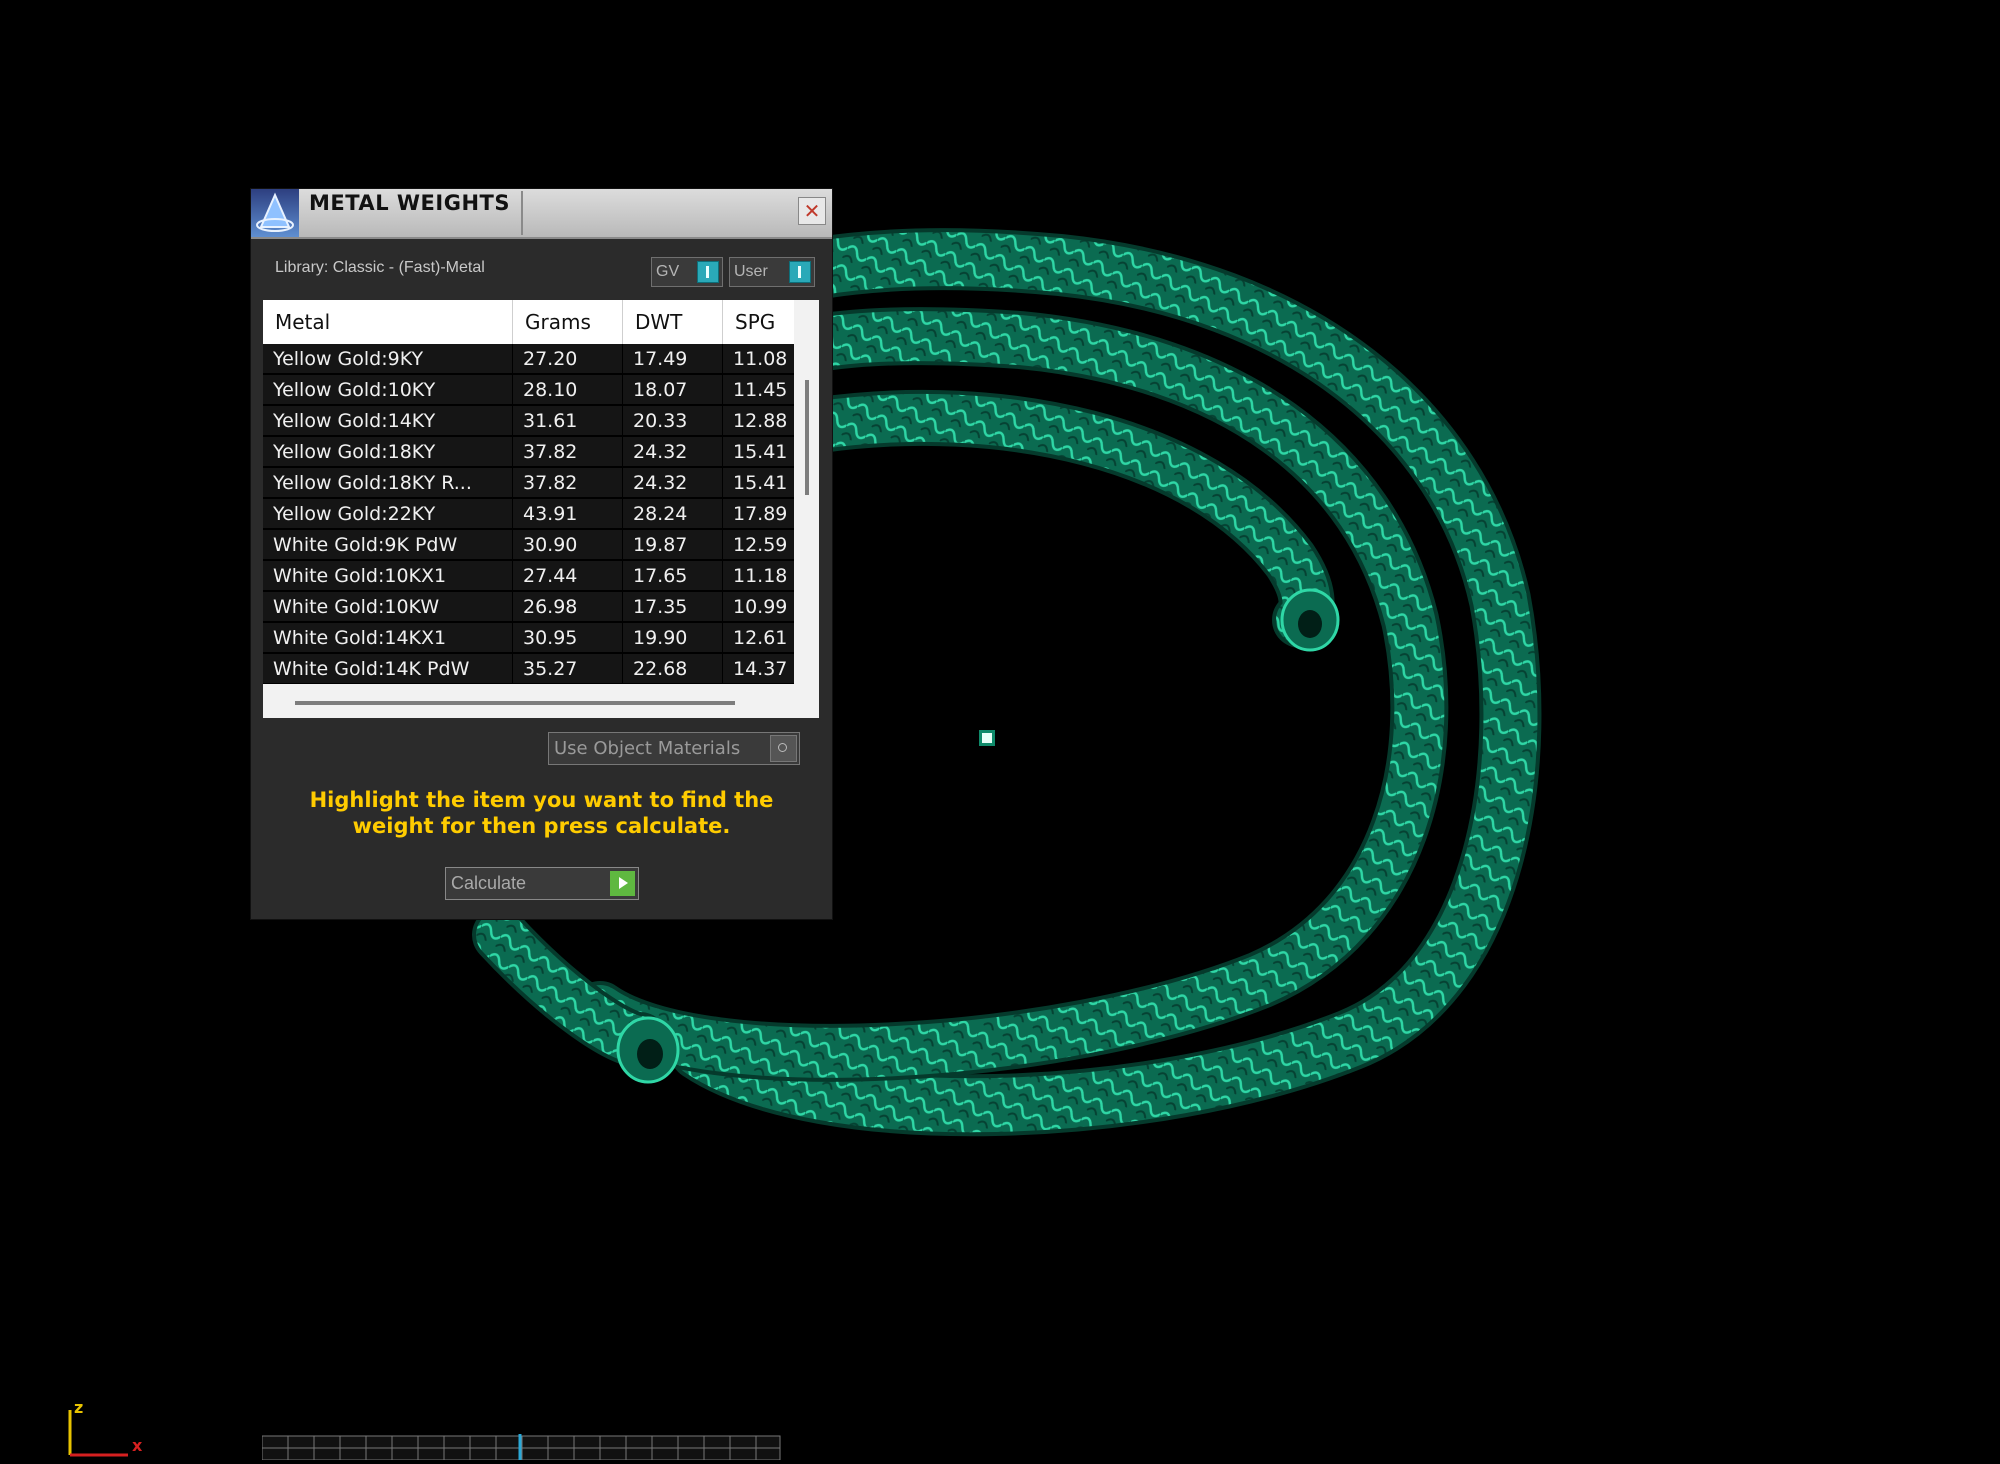 This screenshot has width=2000, height=1464. I want to click on table-header: Metal Grams DWT SPG, so click(528, 322).